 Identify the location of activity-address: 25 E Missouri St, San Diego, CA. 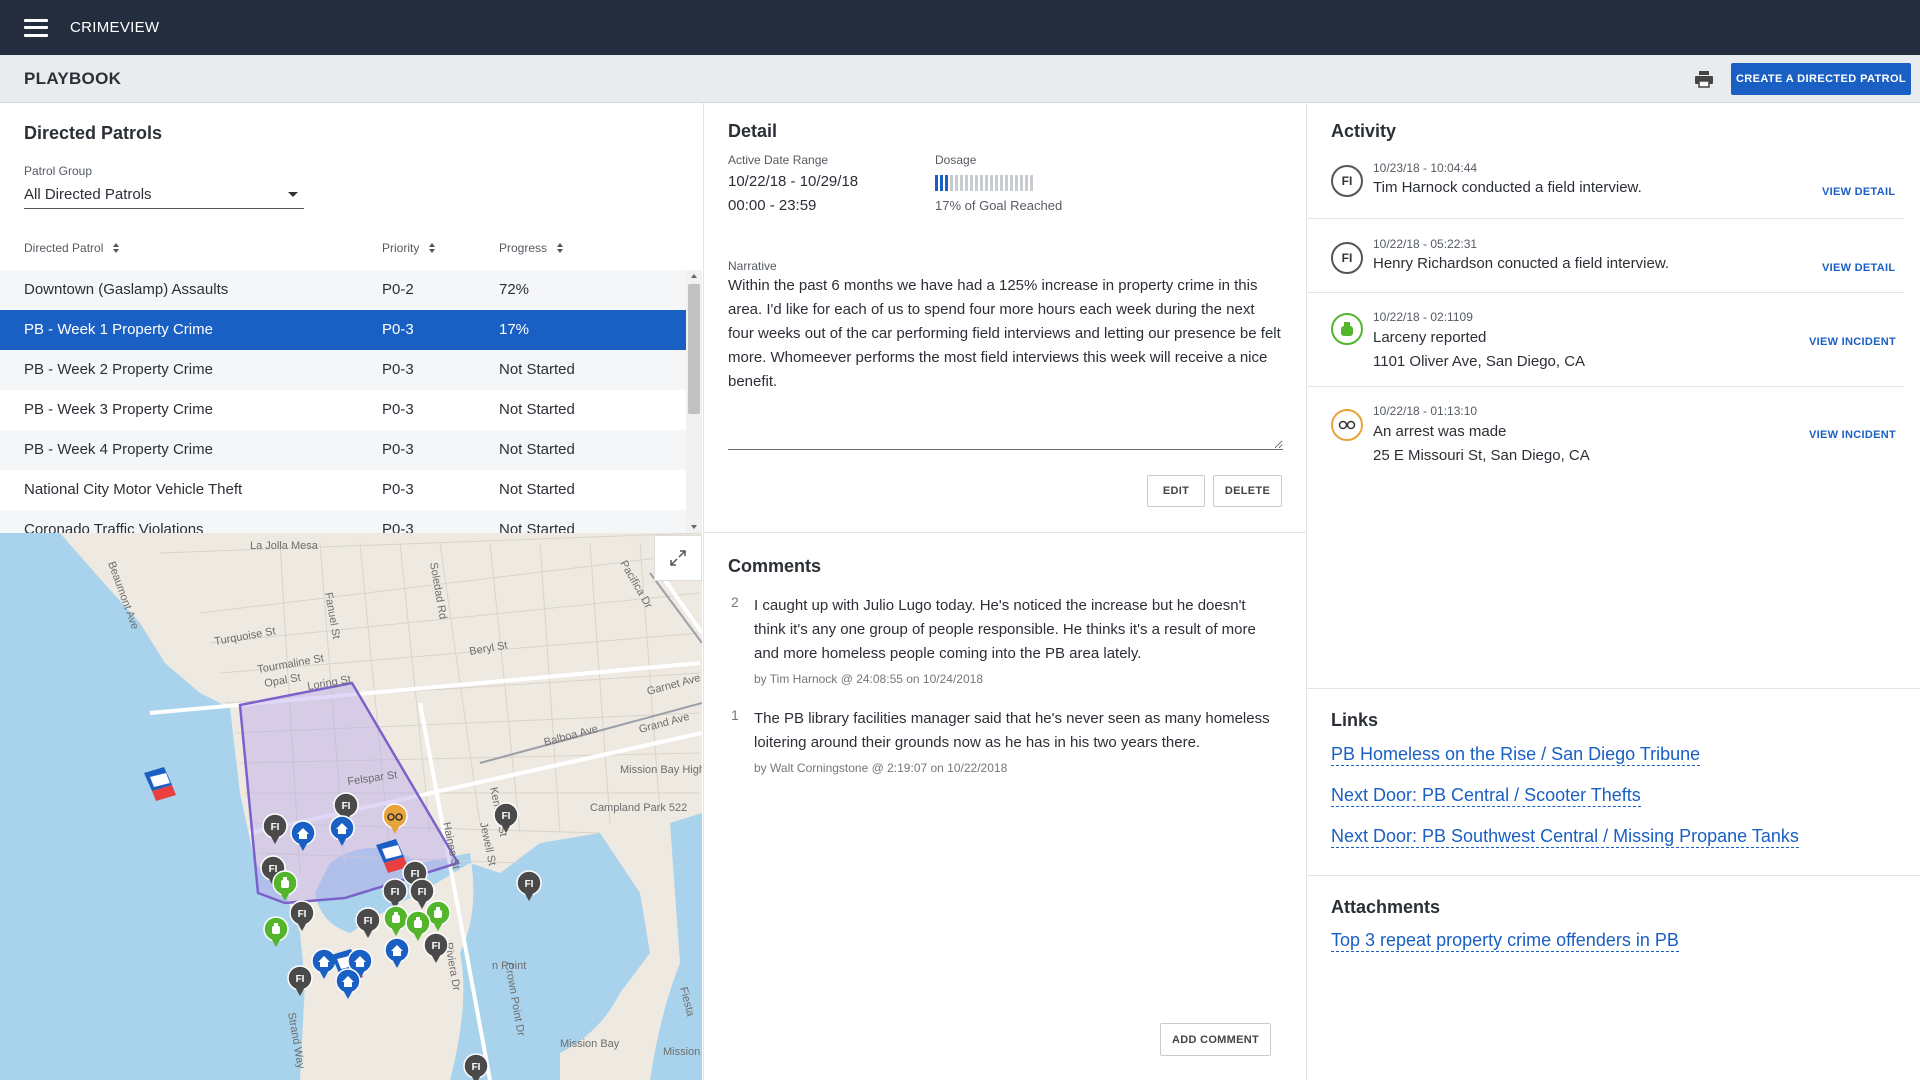
(1481, 455).